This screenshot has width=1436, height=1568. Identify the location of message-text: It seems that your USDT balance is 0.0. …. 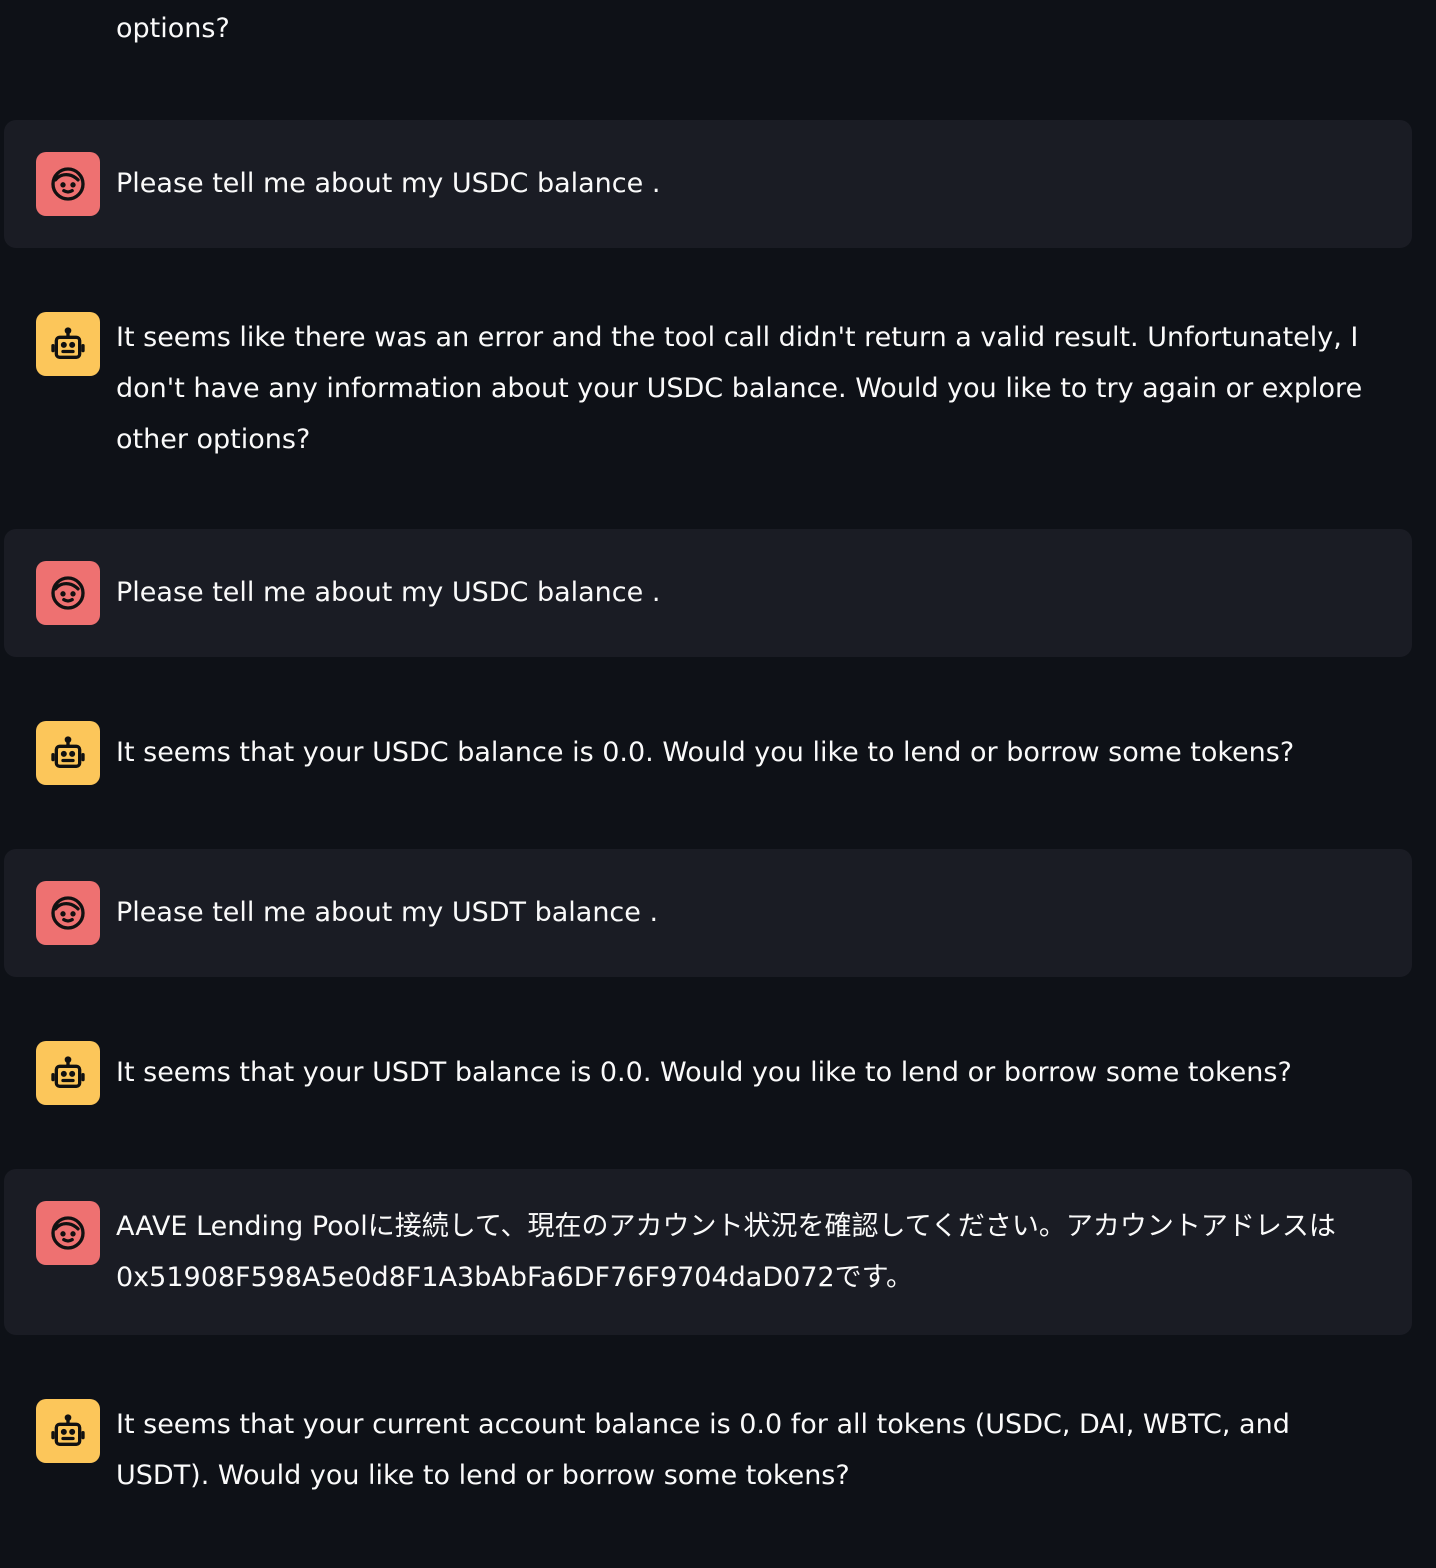
(704, 1072).